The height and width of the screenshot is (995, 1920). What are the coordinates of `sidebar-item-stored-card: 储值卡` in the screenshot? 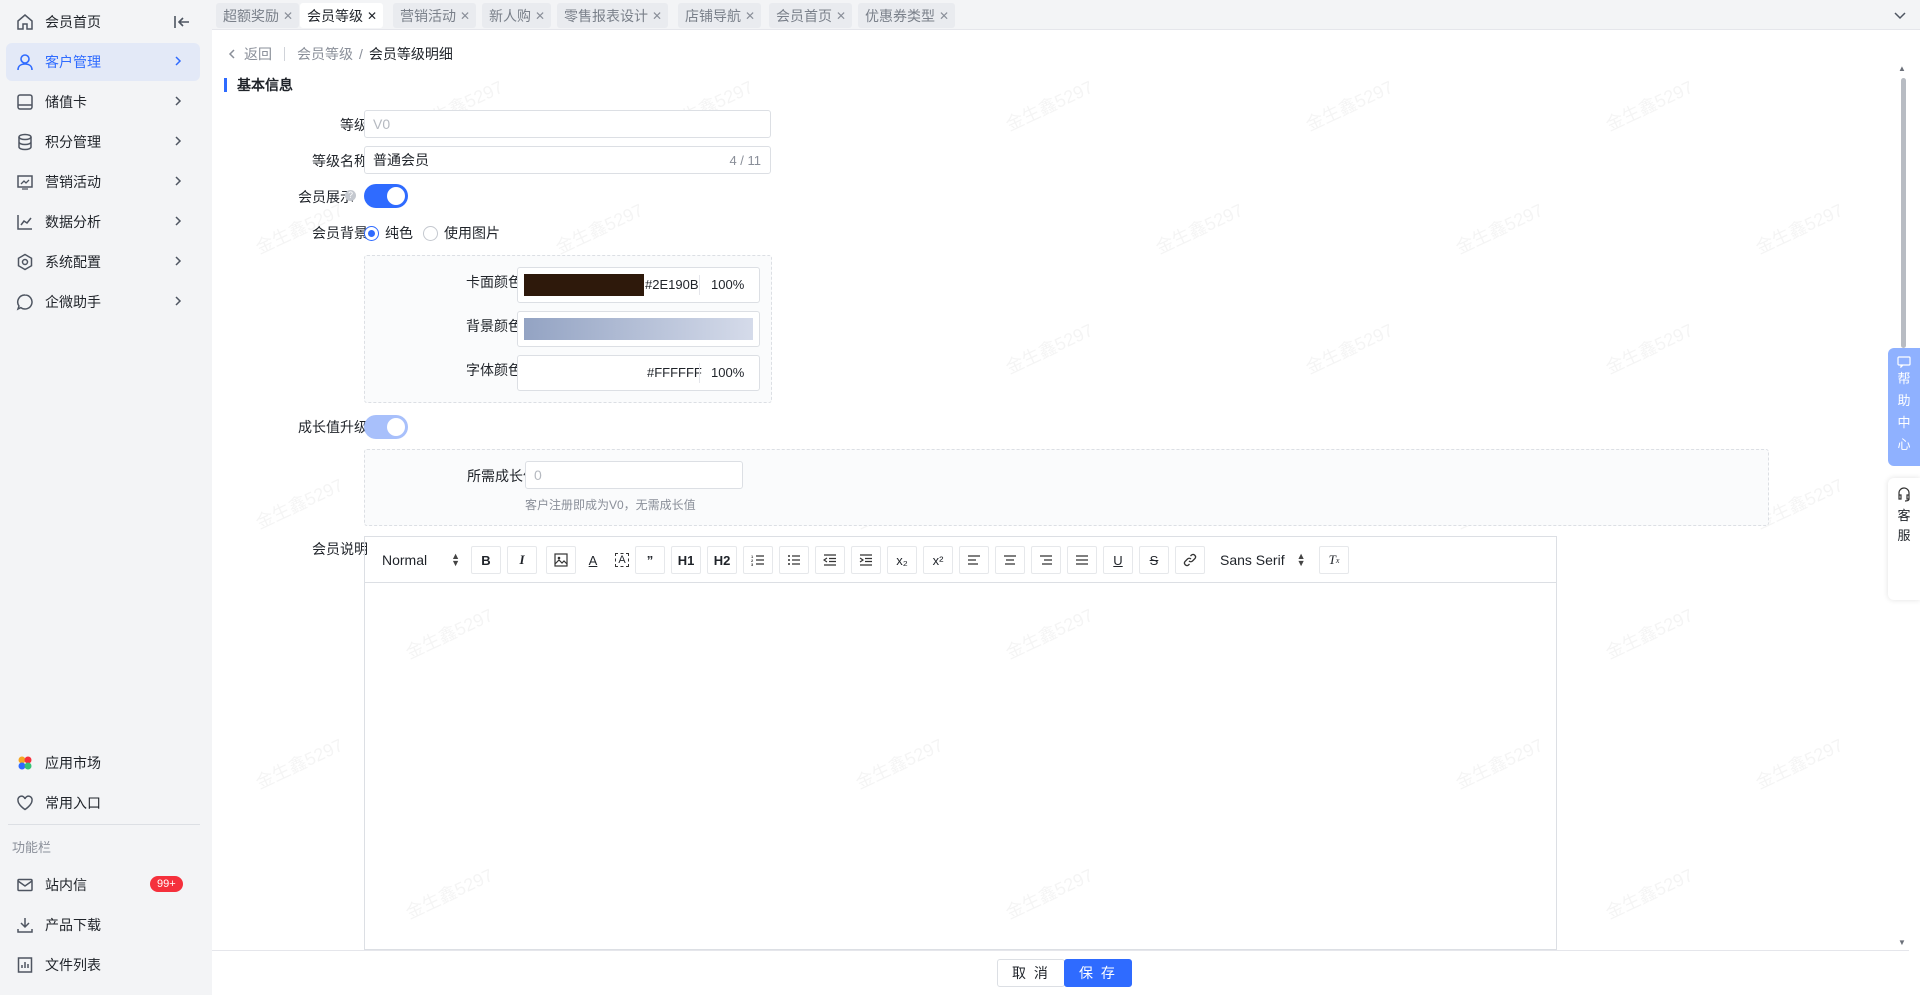 It's located at (103, 102).